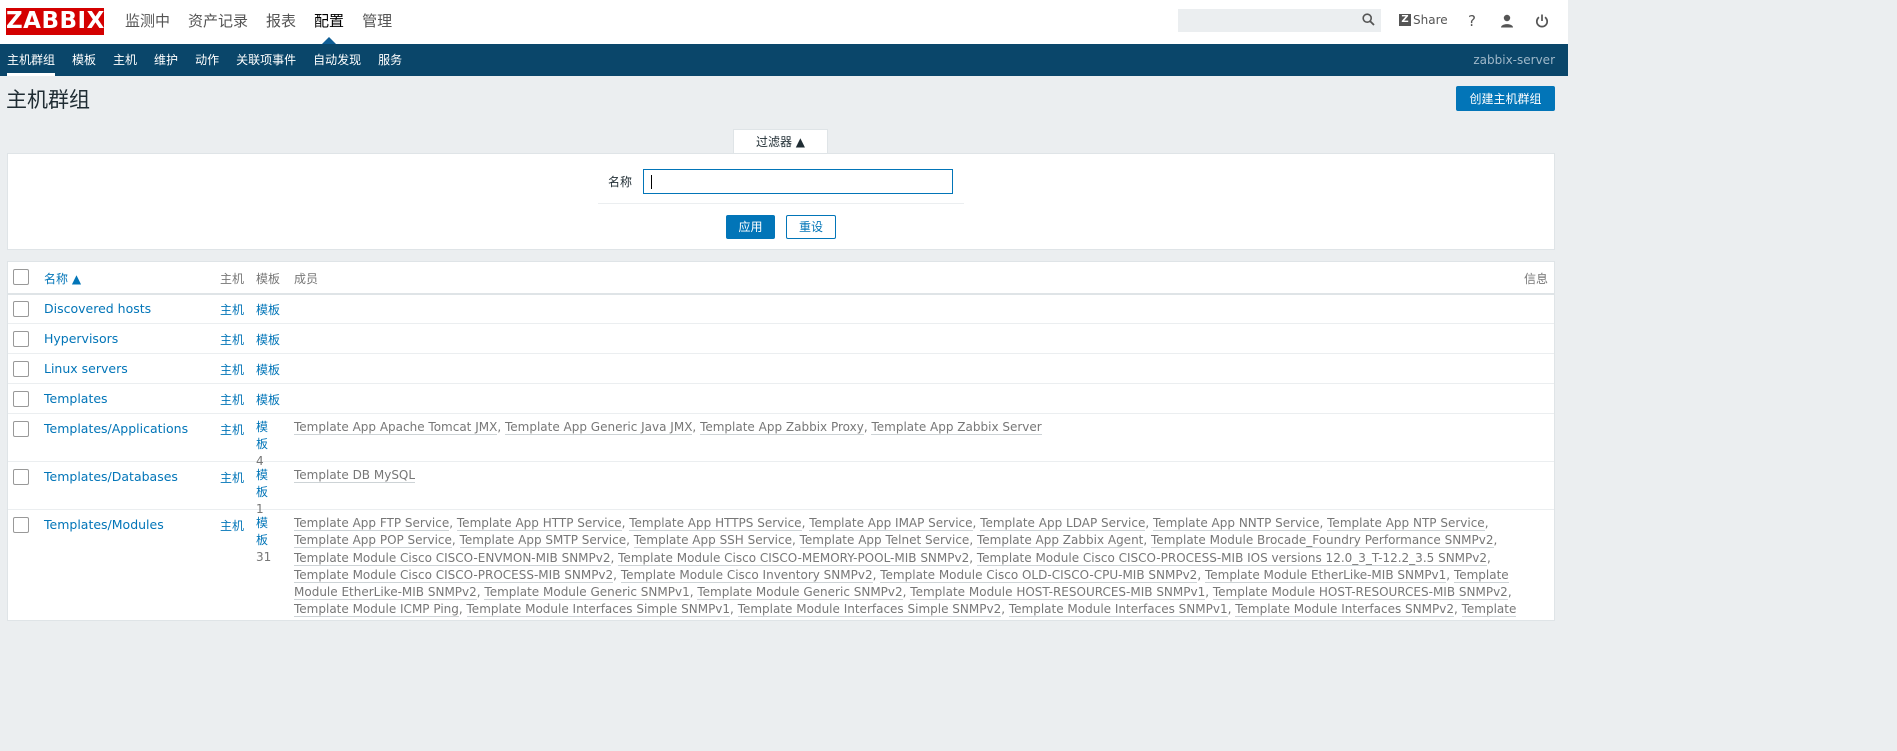 The image size is (1897, 751). I want to click on filter-name-input, so click(798, 181).